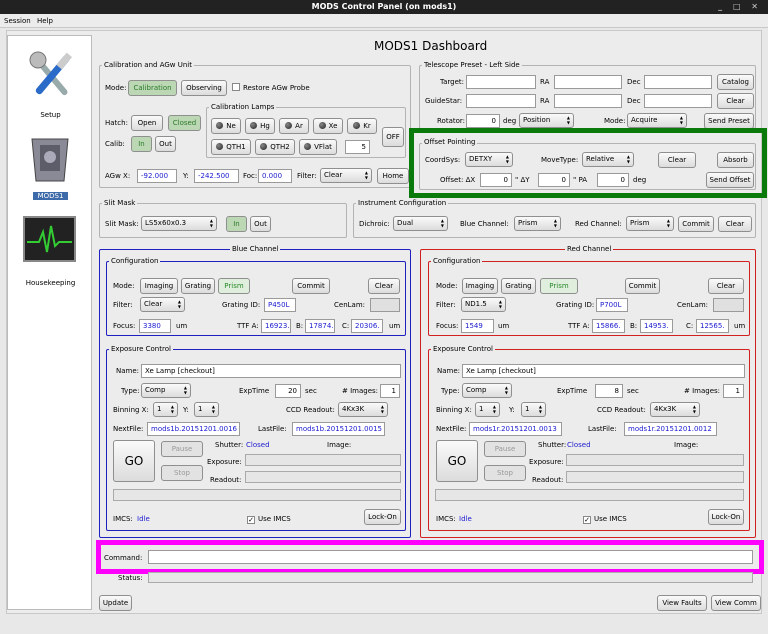 The width and height of the screenshot is (768, 634). Describe the element at coordinates (50, 196) in the screenshot. I see `sidebar-mods1-label: MODS1` at that location.